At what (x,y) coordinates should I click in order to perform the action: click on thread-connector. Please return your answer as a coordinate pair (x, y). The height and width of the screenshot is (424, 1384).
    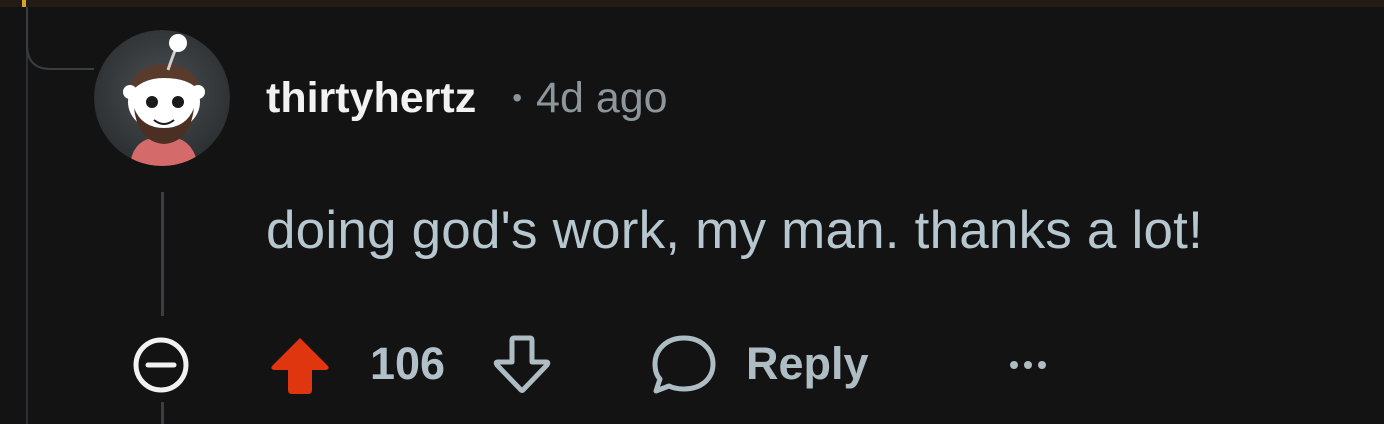
    Looking at the image, I should click on (60, 38).